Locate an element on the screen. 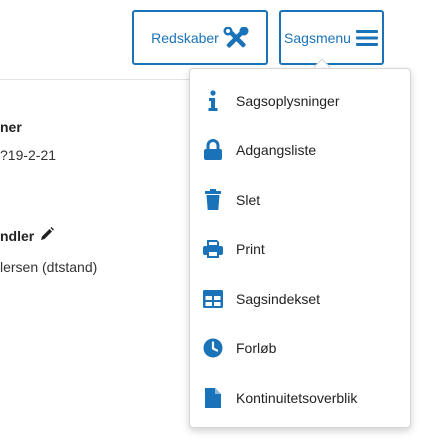 Image resolution: width=421 pixels, height=446 pixels. tools-icon is located at coordinates (236, 37).